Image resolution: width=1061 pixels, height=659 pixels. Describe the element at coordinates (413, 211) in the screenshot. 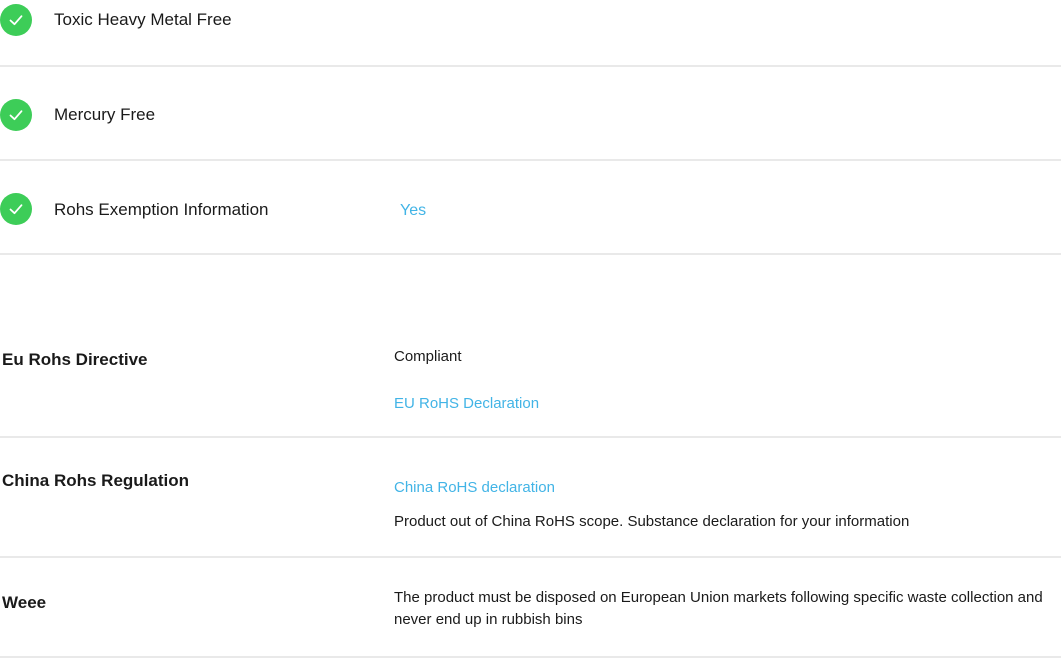

I see `rohs-exemption-yes-link: Yes` at that location.